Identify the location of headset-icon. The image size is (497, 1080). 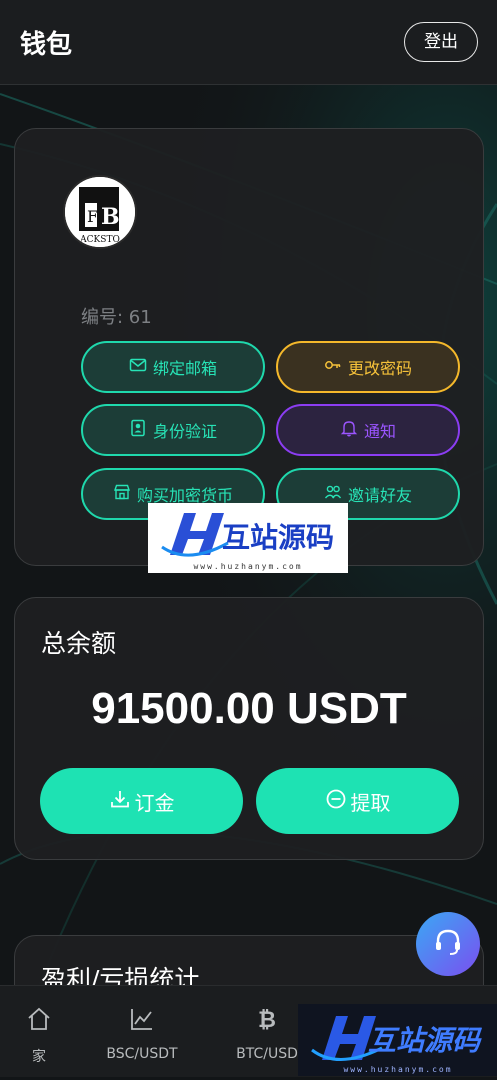
(448, 944).